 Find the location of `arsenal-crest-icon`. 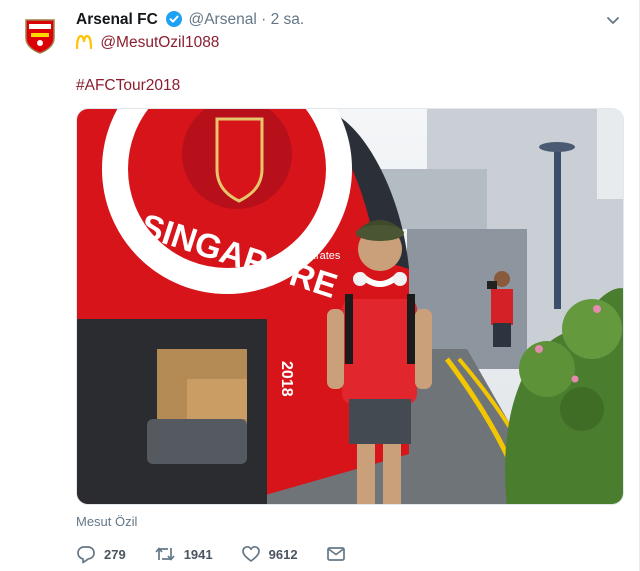

arsenal-crest-icon is located at coordinates (40, 36).